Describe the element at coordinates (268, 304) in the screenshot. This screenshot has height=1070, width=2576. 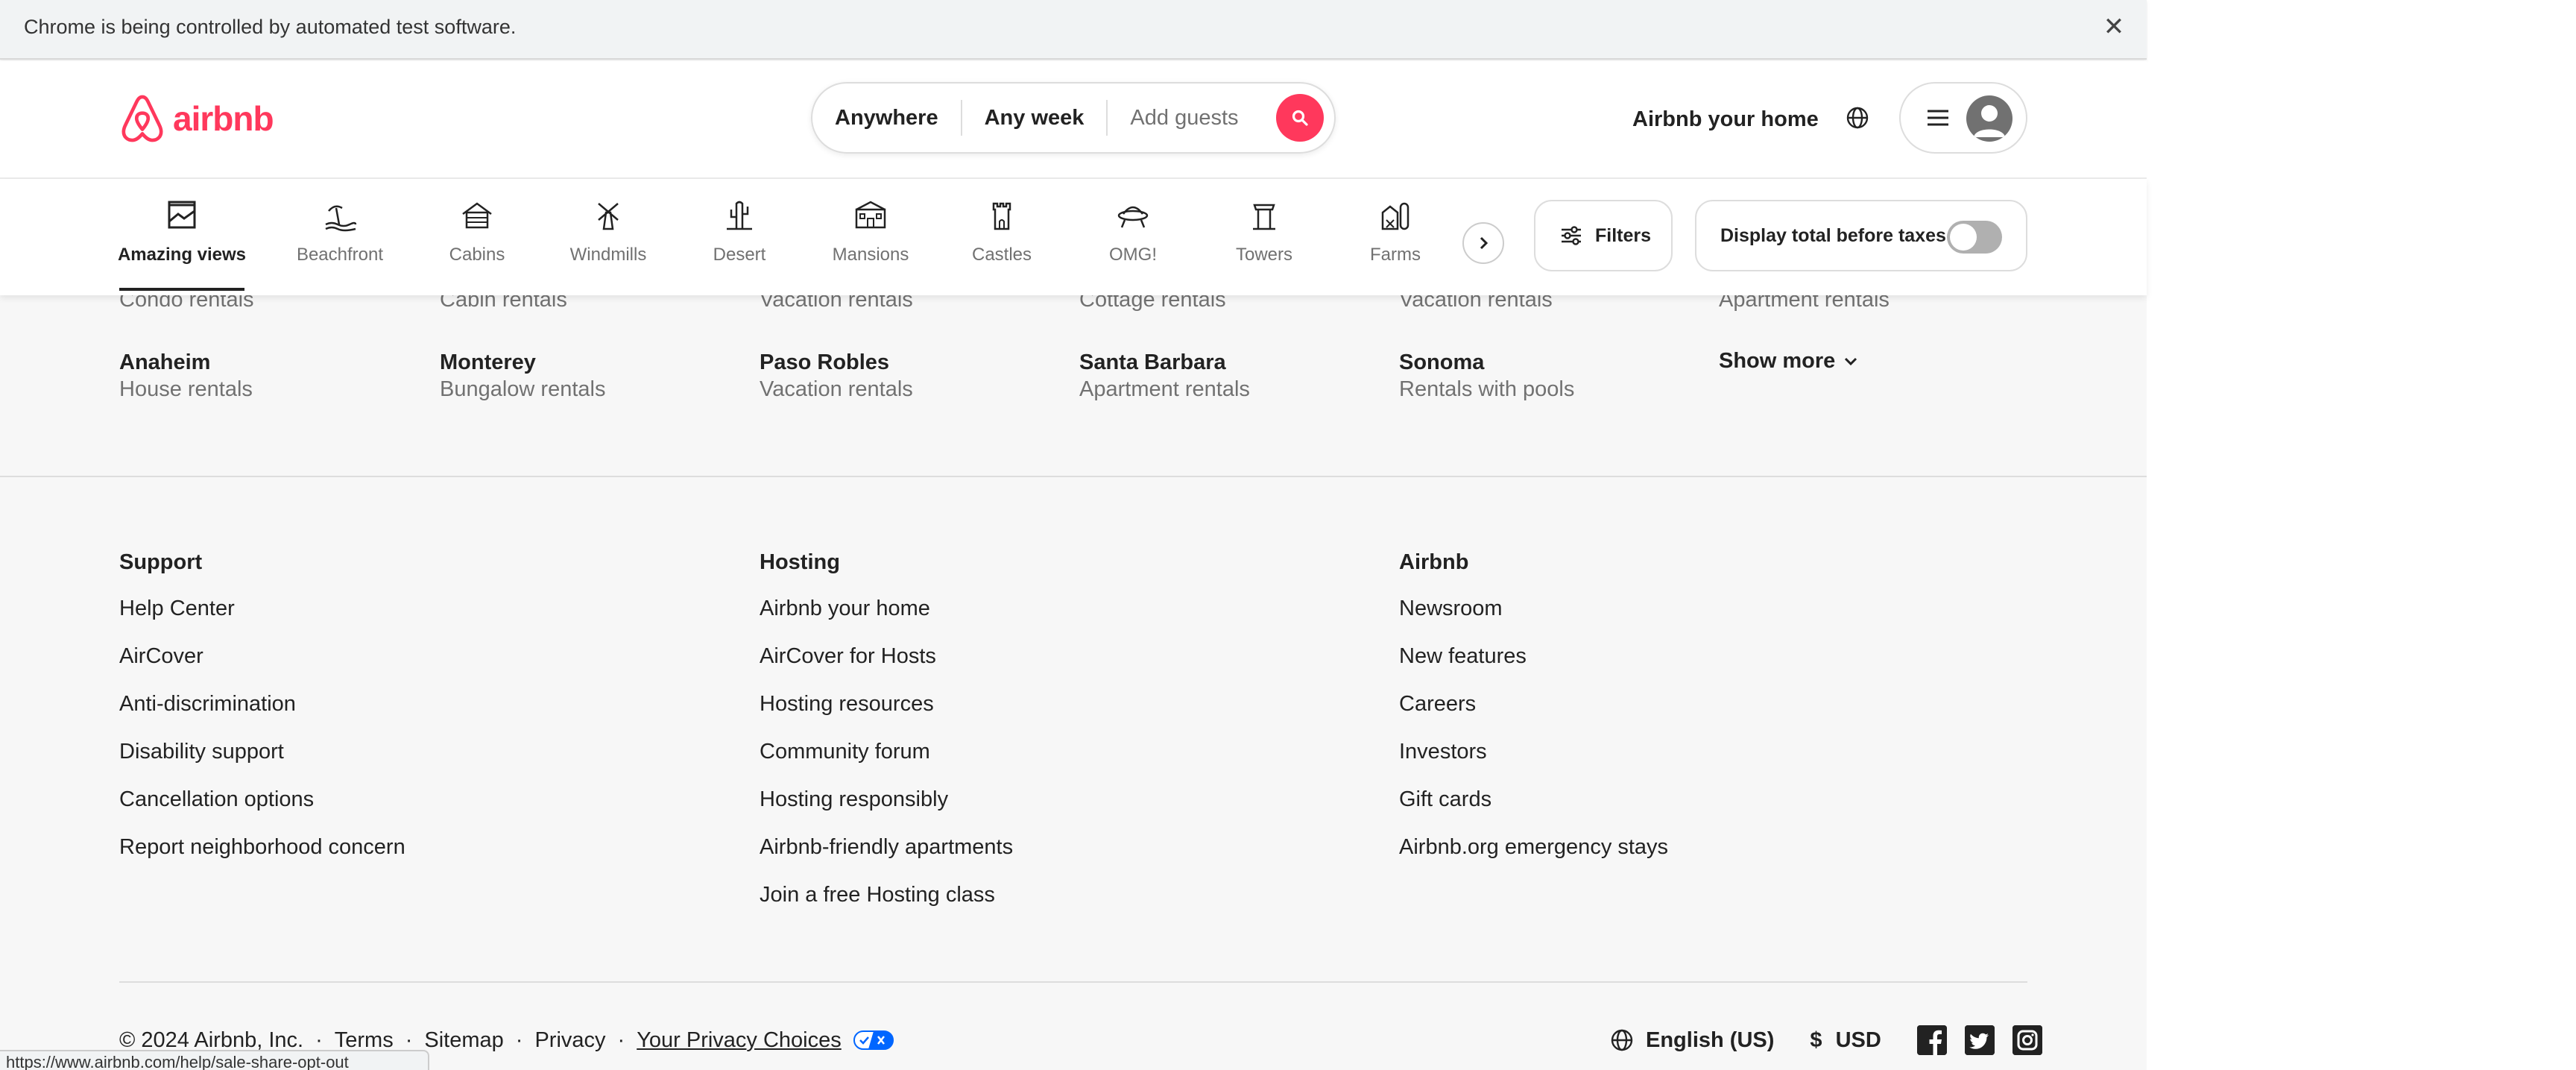
I see `destination-item: Condo rentals` at that location.